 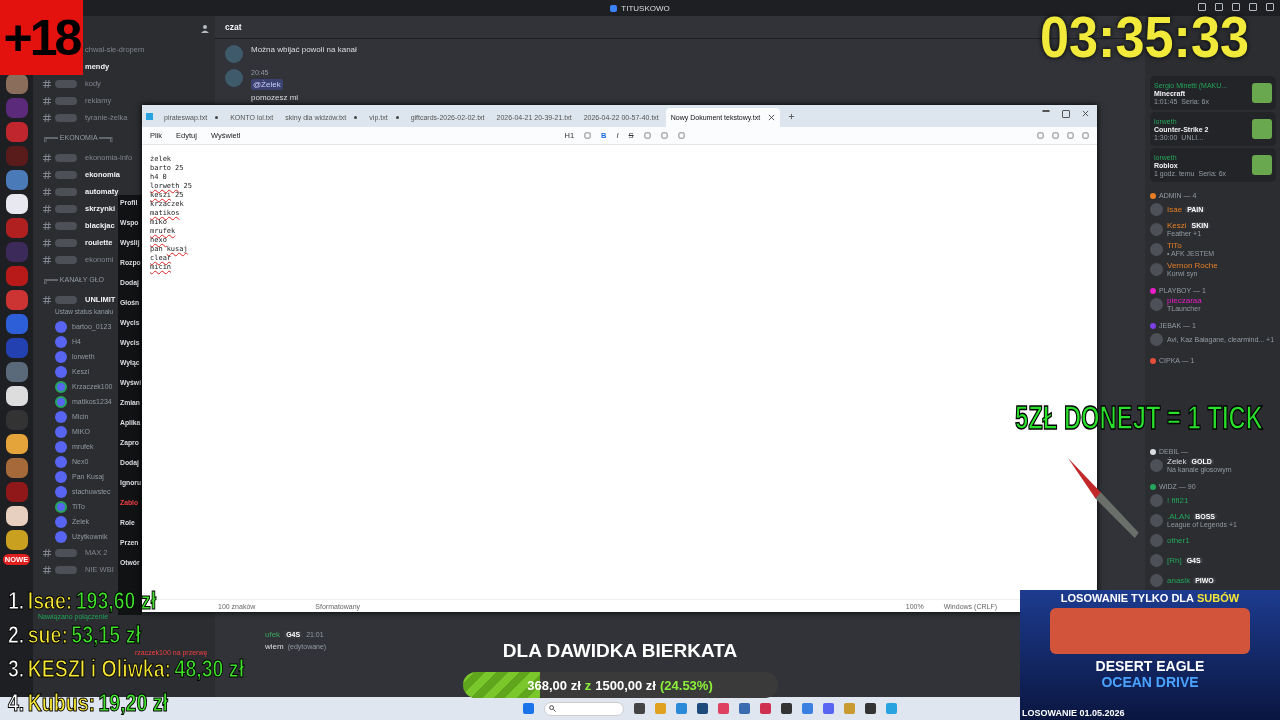 I want to click on message-text: pomozesz mi, so click(x=275, y=97).